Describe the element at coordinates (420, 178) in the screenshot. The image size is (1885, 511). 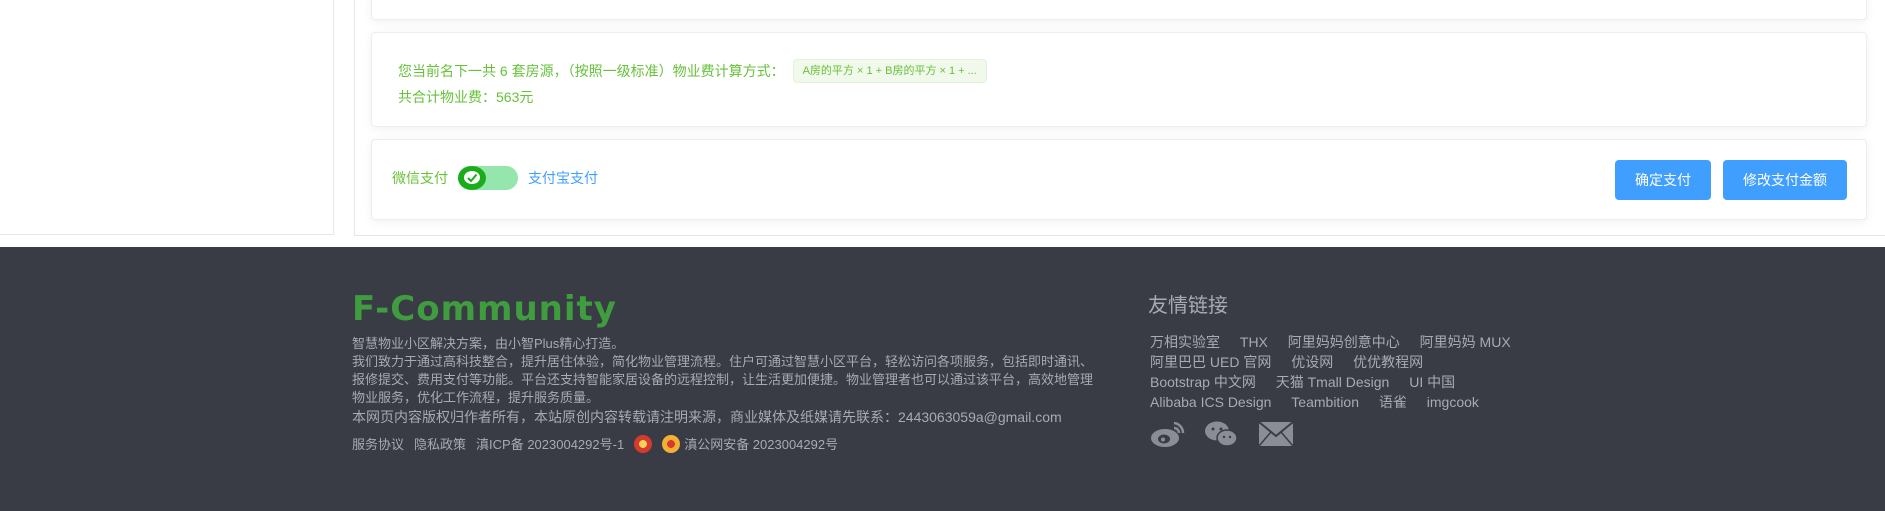
I see `wechat-pay-label: 微信支付` at that location.